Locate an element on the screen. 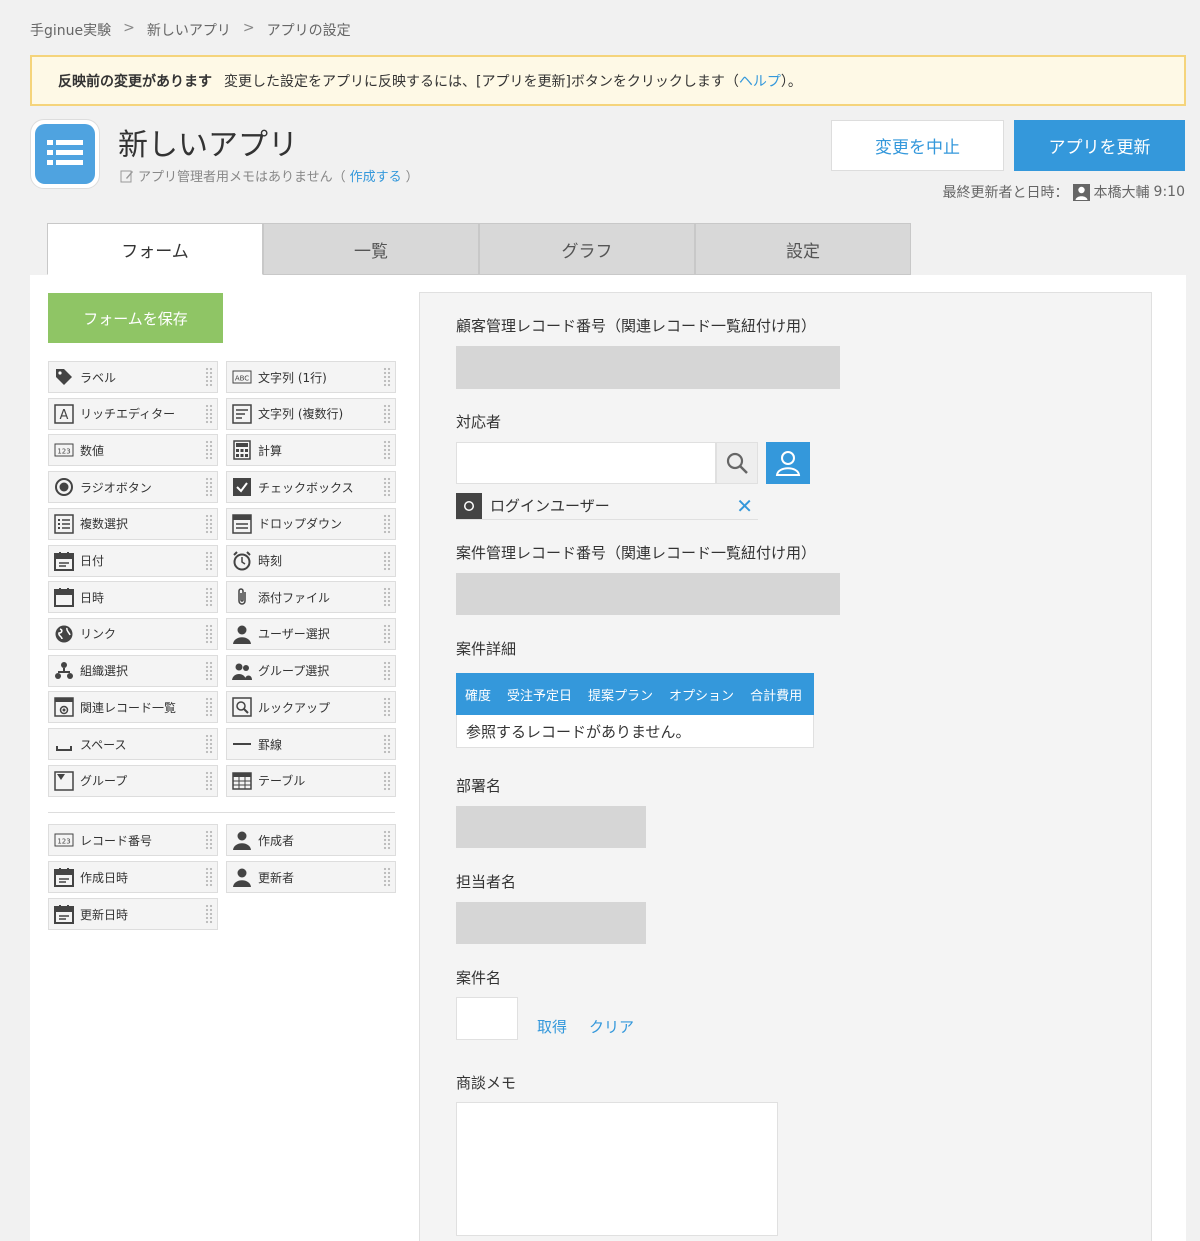 Image resolution: width=1200 pixels, height=1241 pixels. tab-form: フォーム is located at coordinates (155, 249).